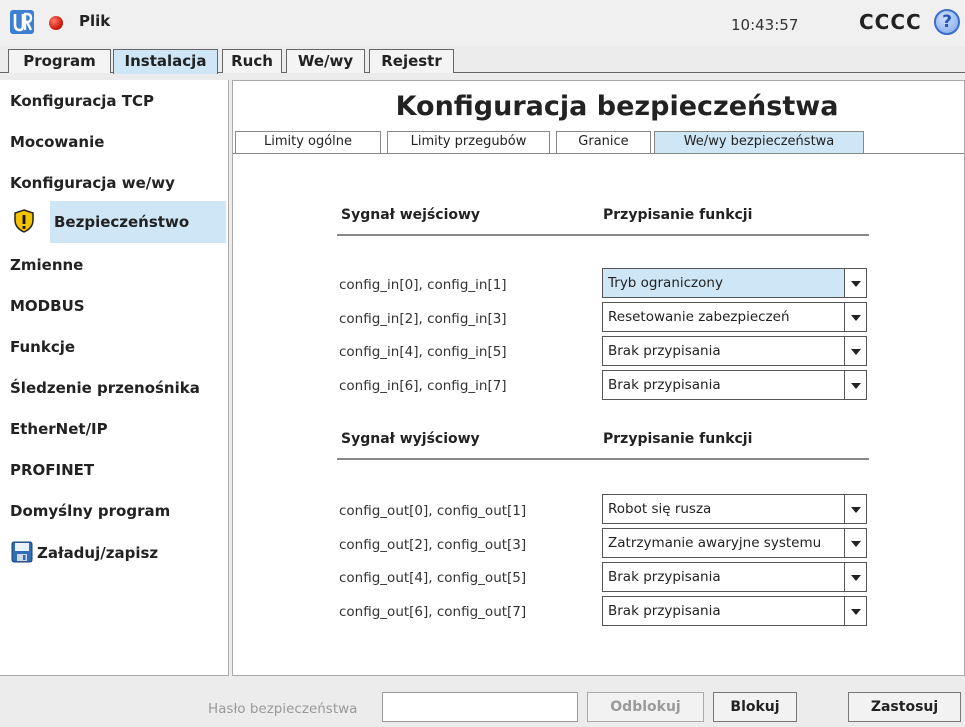 This screenshot has width=965, height=727. Describe the element at coordinates (114, 347) in the screenshot. I see `sidebar-item-features: Funkcje` at that location.